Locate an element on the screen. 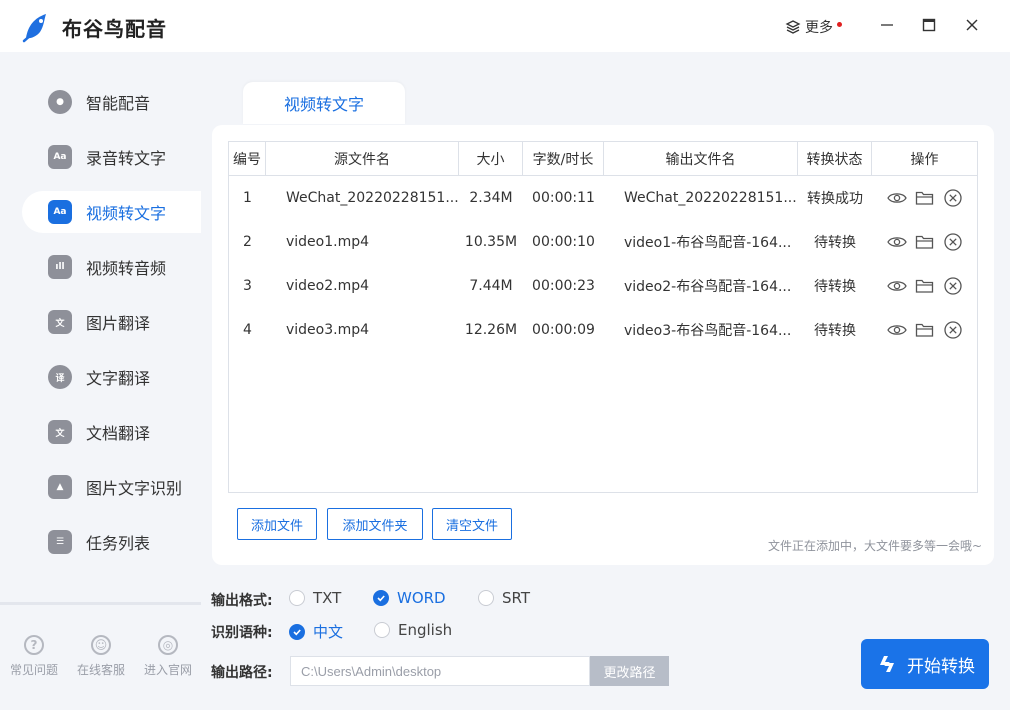 Image resolution: width=1010 pixels, height=710 pixels. format-radio-txt: TXT is located at coordinates (315, 598).